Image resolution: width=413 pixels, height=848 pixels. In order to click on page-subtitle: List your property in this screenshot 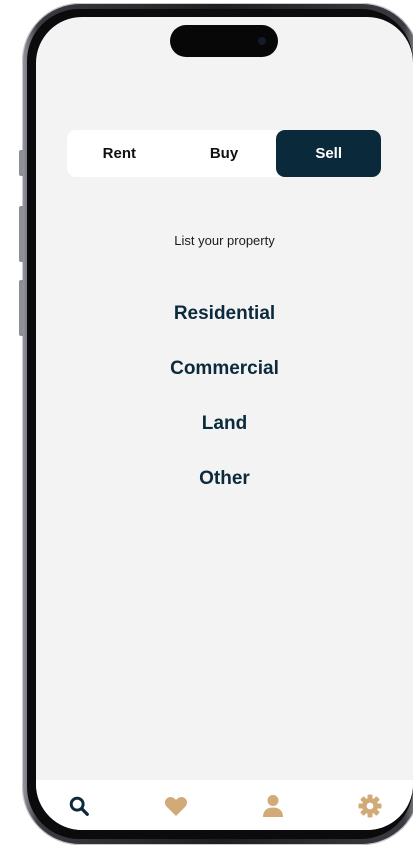, I will do `click(224, 240)`.